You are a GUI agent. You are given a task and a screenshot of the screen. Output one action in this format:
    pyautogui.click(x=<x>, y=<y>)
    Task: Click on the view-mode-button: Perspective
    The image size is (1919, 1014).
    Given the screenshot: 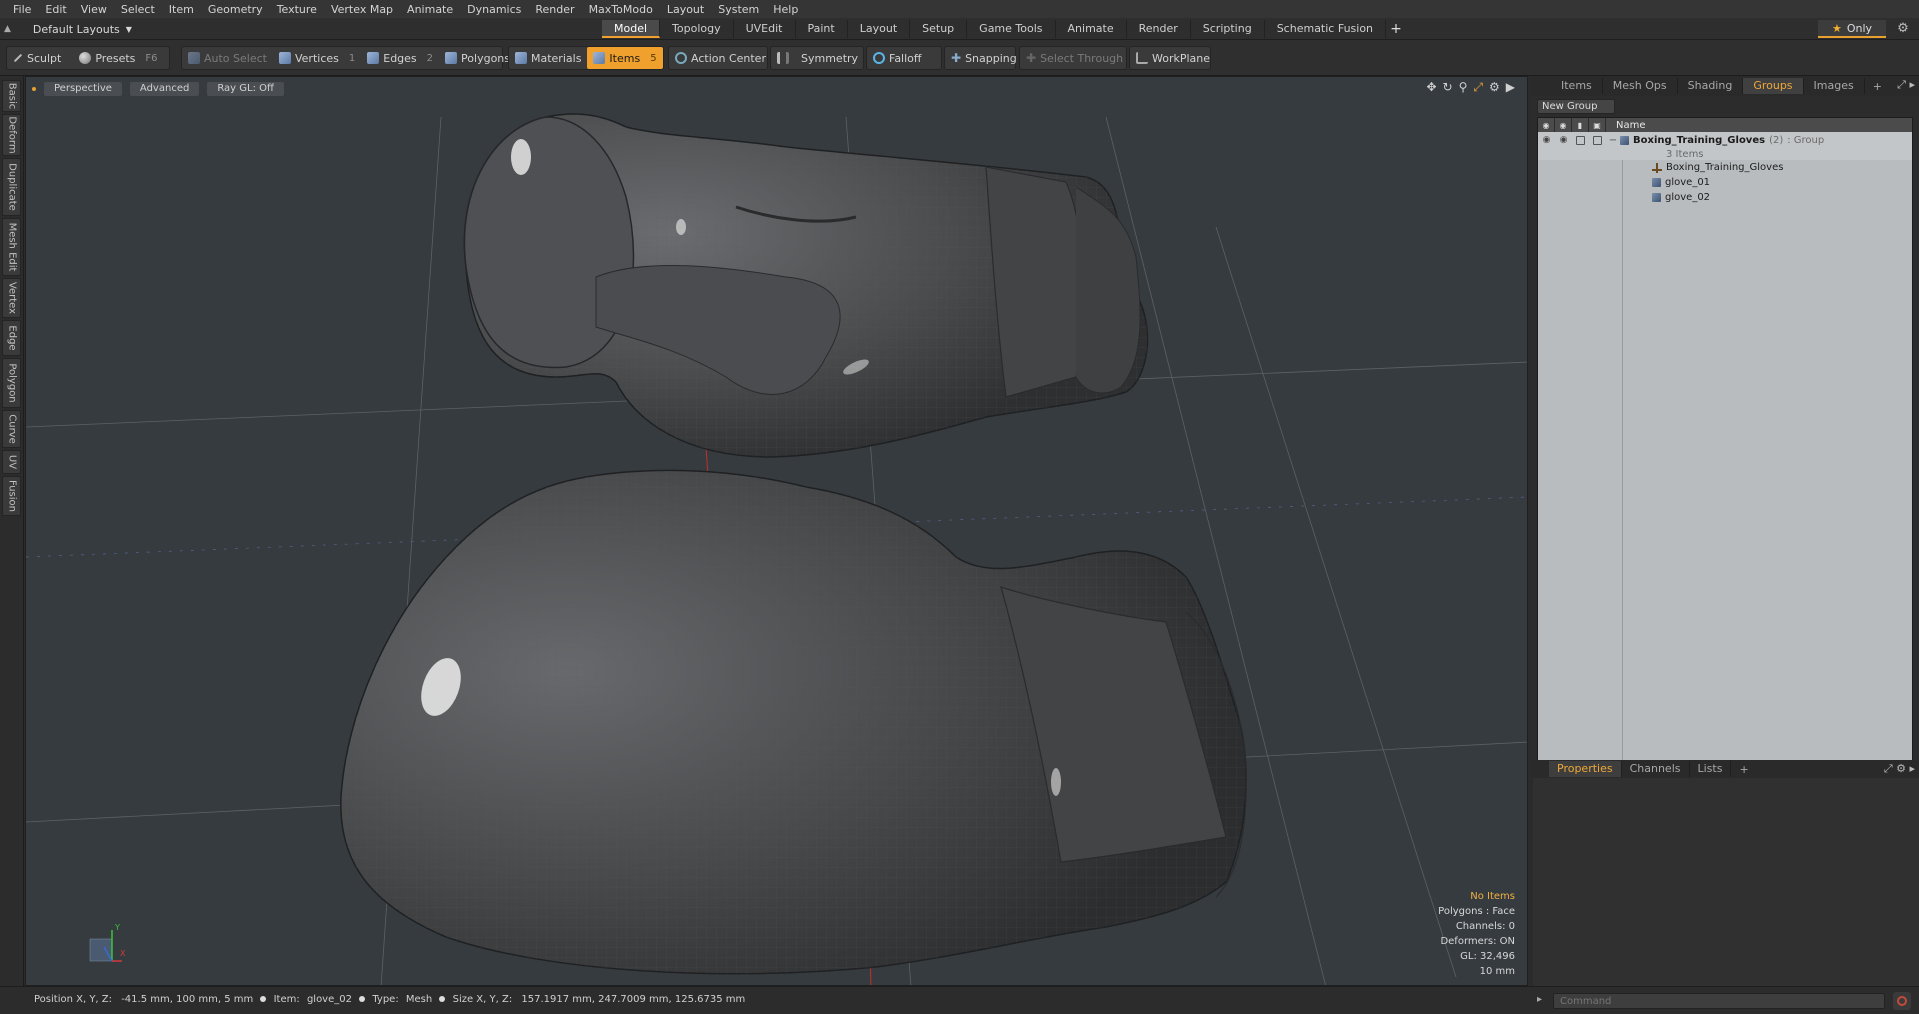 What is the action you would take?
    pyautogui.click(x=83, y=89)
    